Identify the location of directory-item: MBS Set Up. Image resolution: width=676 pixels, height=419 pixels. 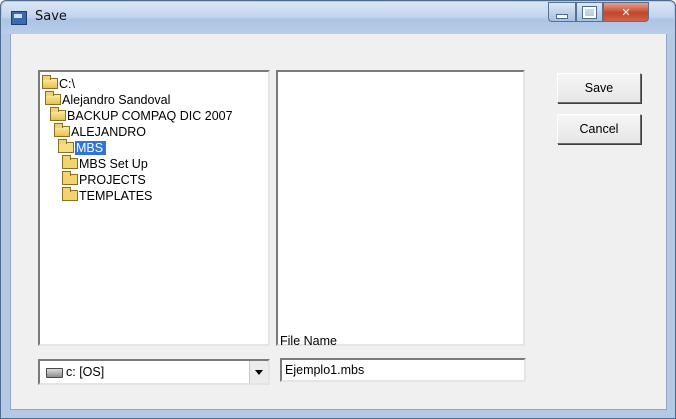
(105, 163).